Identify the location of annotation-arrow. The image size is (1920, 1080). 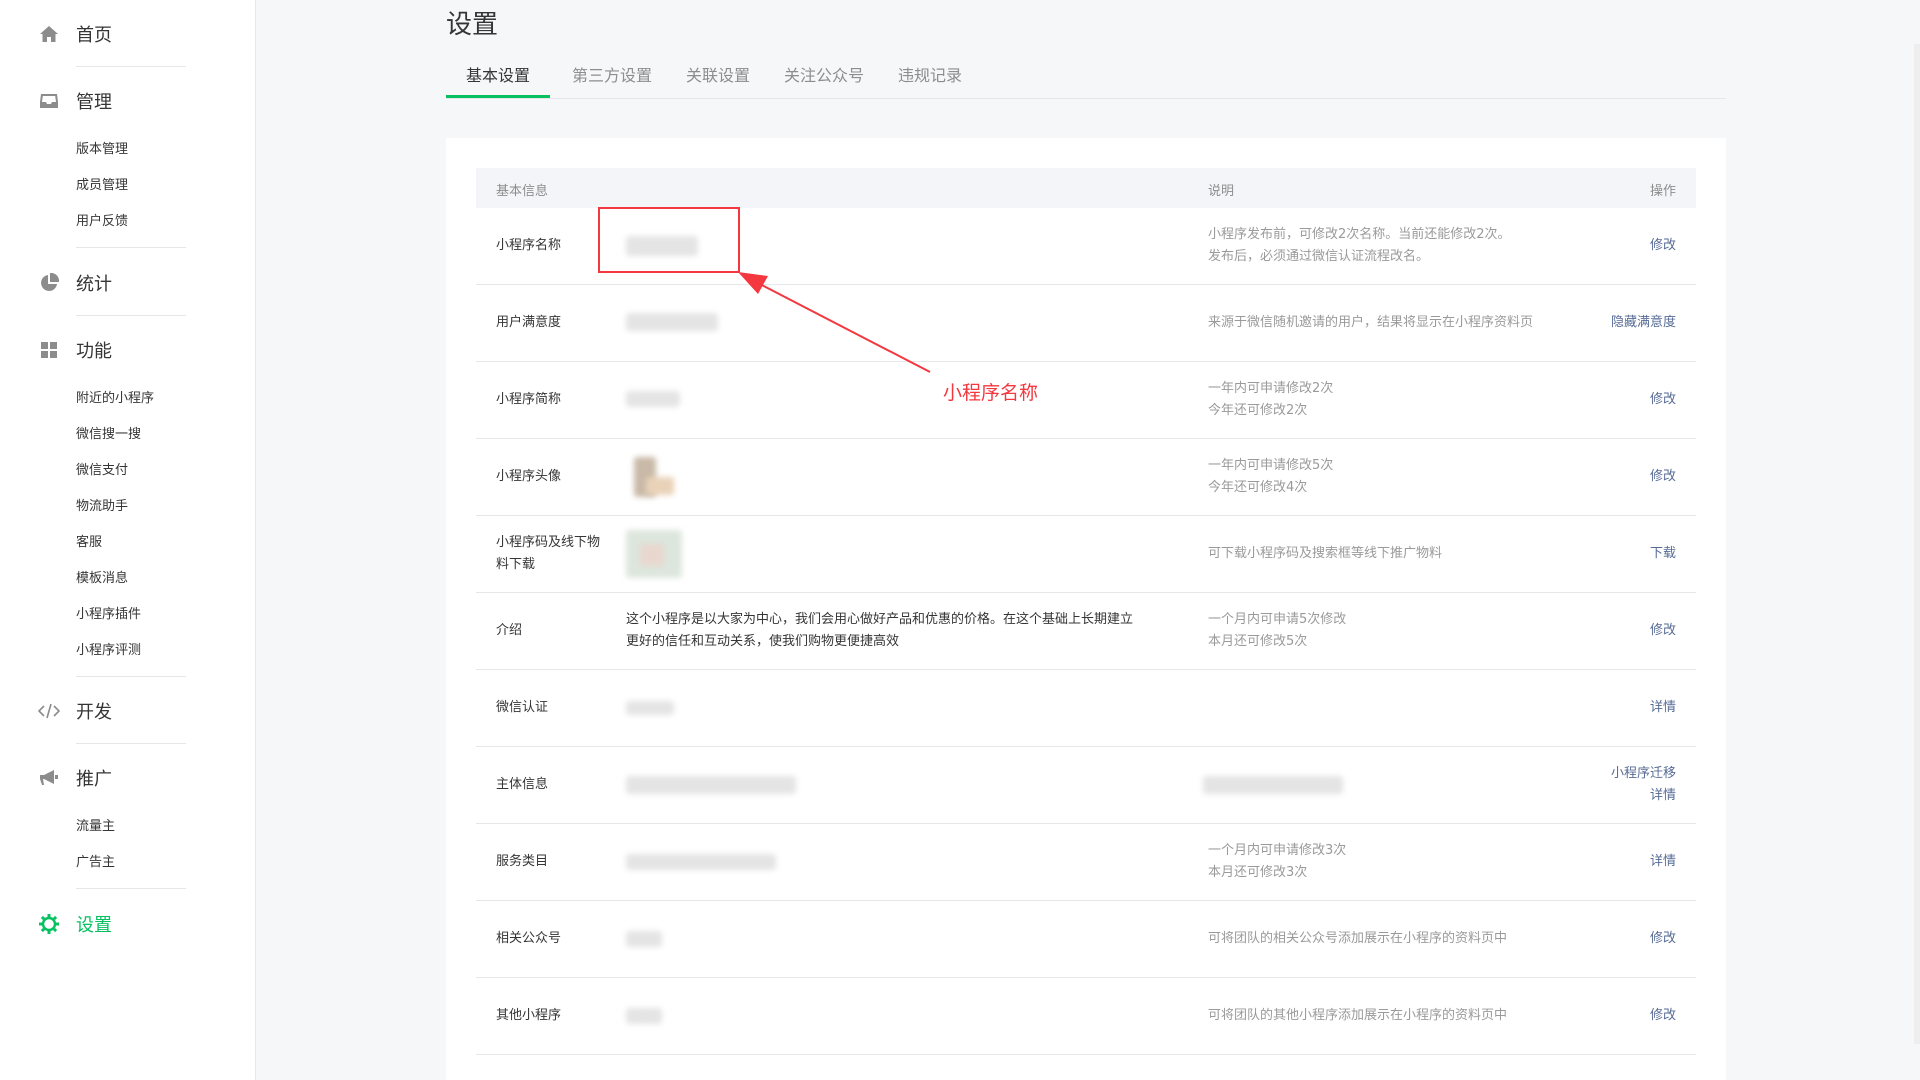
(834, 322).